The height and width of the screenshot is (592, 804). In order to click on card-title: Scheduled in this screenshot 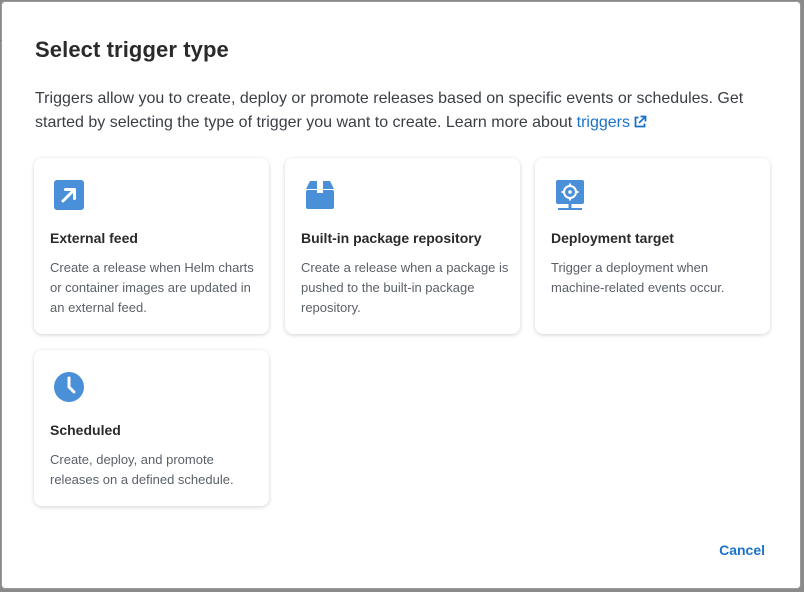, I will do `click(85, 430)`.